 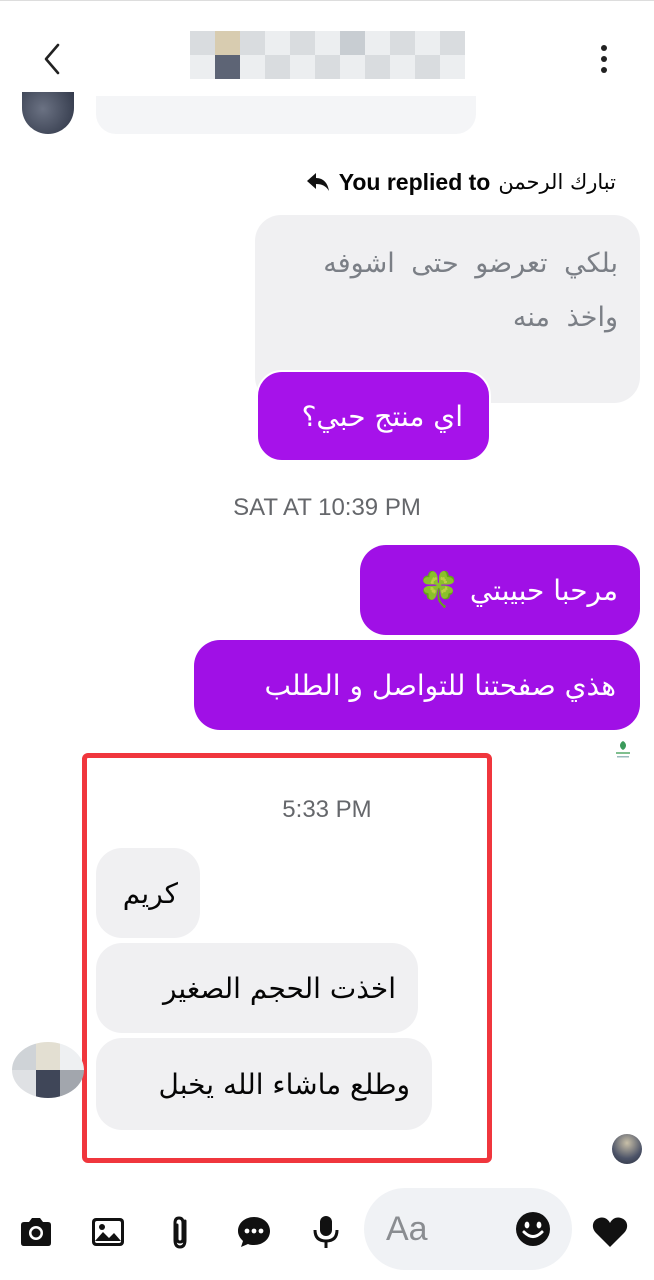 I want to click on timestamp: SAT AT 10:39 PM, so click(x=327, y=507).